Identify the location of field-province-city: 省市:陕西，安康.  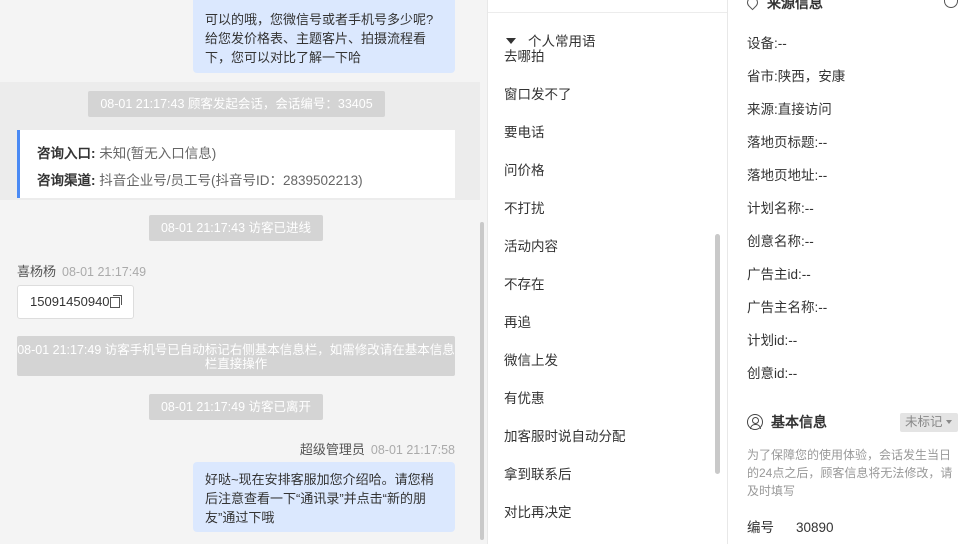
(796, 75).